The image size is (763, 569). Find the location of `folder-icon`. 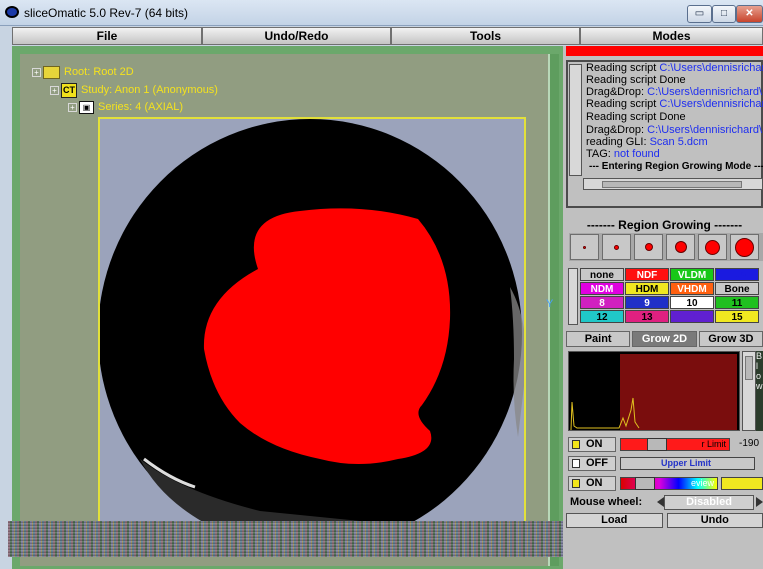

folder-icon is located at coordinates (51, 72).